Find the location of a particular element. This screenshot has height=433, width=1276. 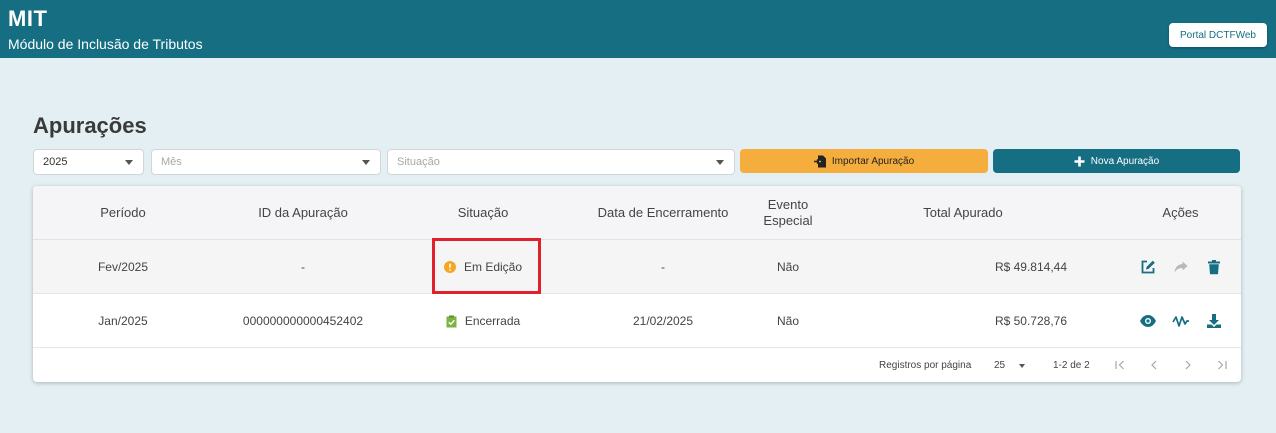

status-select: Situação is located at coordinates (561, 162).